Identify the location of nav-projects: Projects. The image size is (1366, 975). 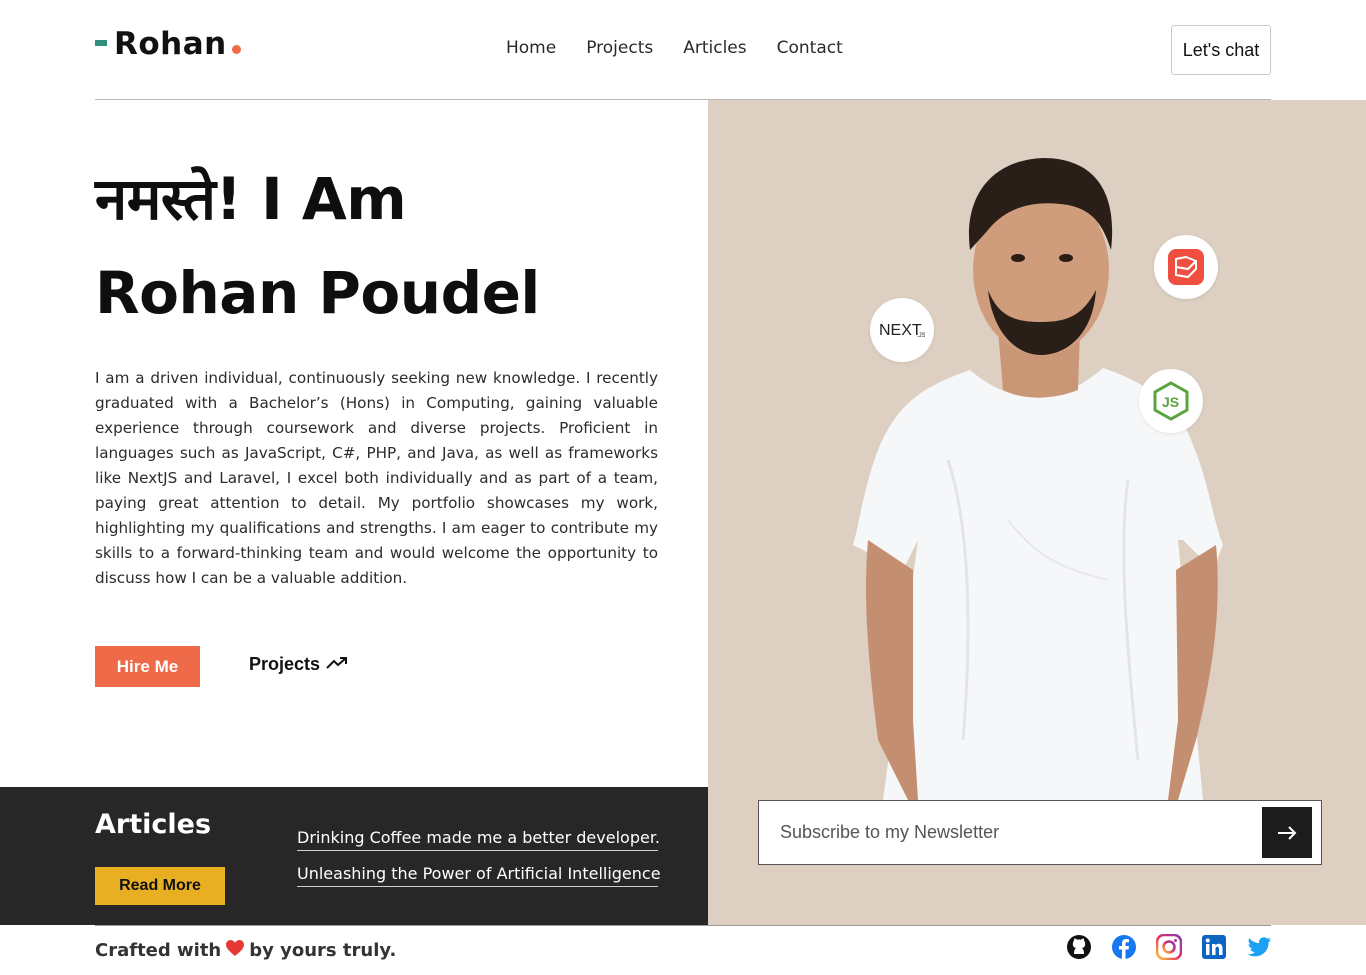
(619, 48).